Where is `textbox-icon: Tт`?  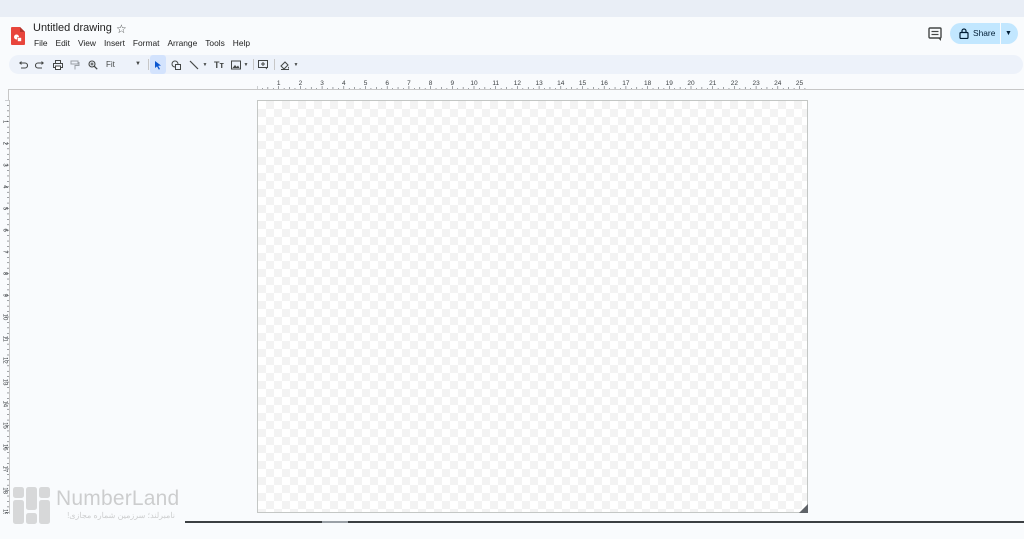 textbox-icon: Tт is located at coordinates (219, 64).